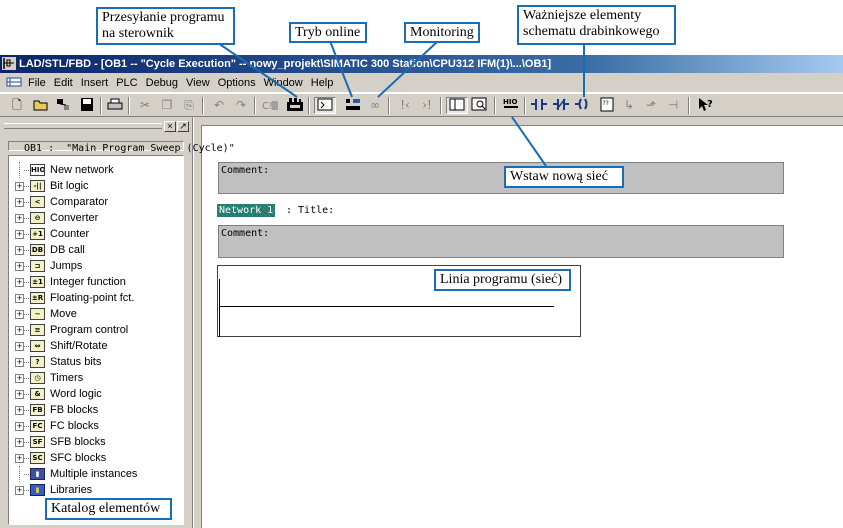  Describe the element at coordinates (37, 298) in the screenshot. I see `catalog-item-icon: ±R` at that location.